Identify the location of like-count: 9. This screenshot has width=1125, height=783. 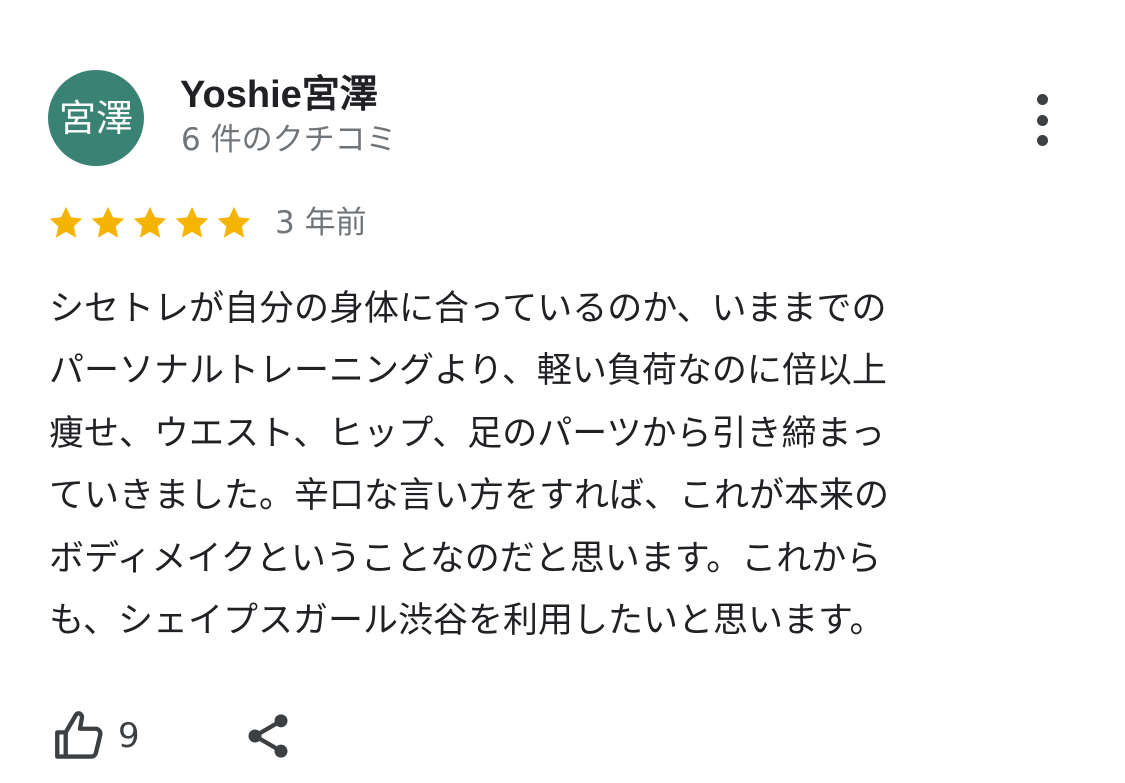
(129, 736).